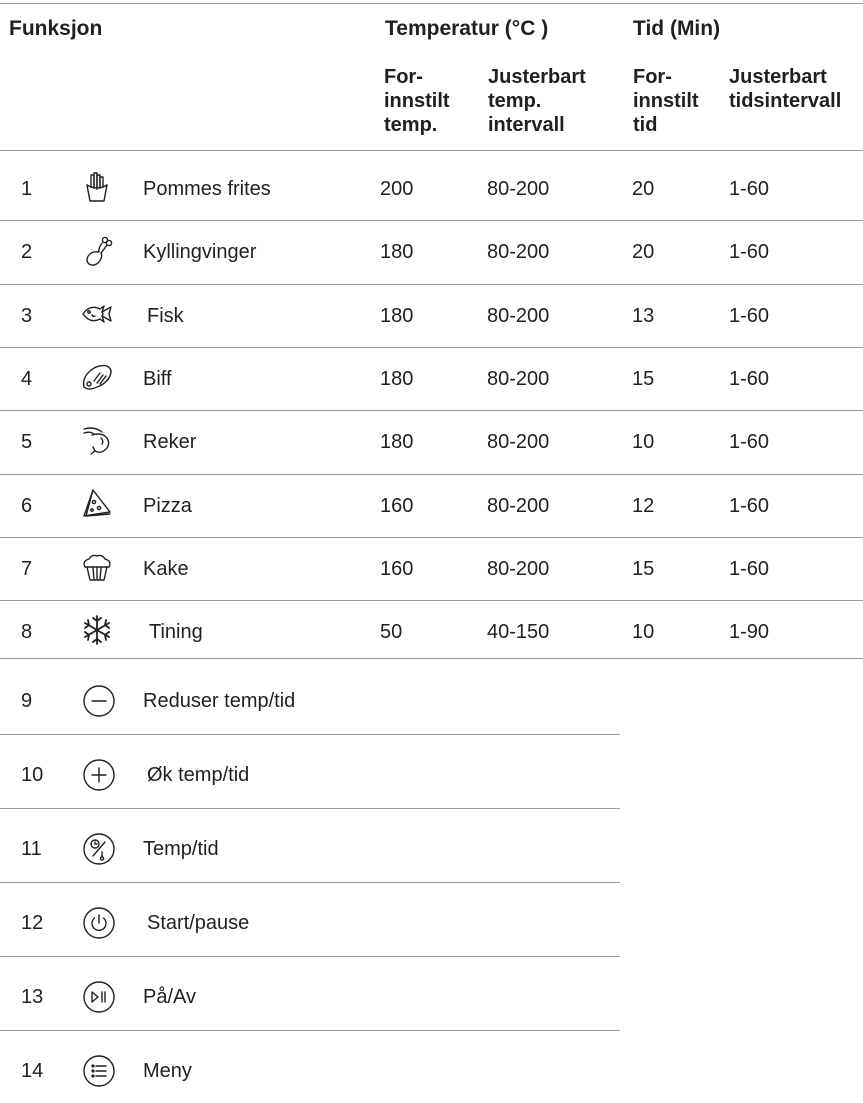 This screenshot has width=863, height=1103. I want to click on shrimp-icon, so click(97, 440).